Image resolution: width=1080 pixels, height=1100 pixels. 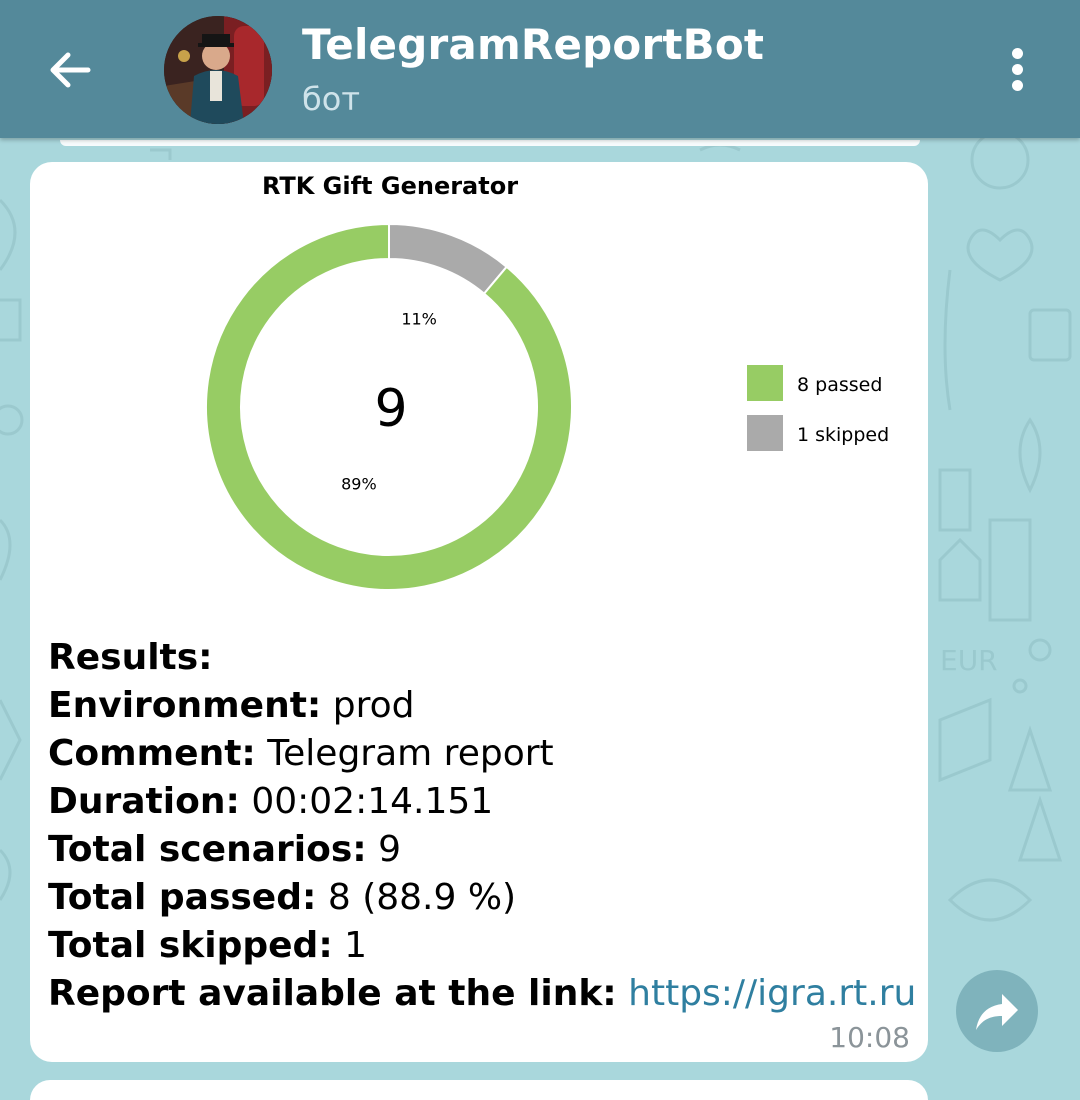 What do you see at coordinates (207, 849) in the screenshot?
I see `report-line-label: Total scenarios:` at bounding box center [207, 849].